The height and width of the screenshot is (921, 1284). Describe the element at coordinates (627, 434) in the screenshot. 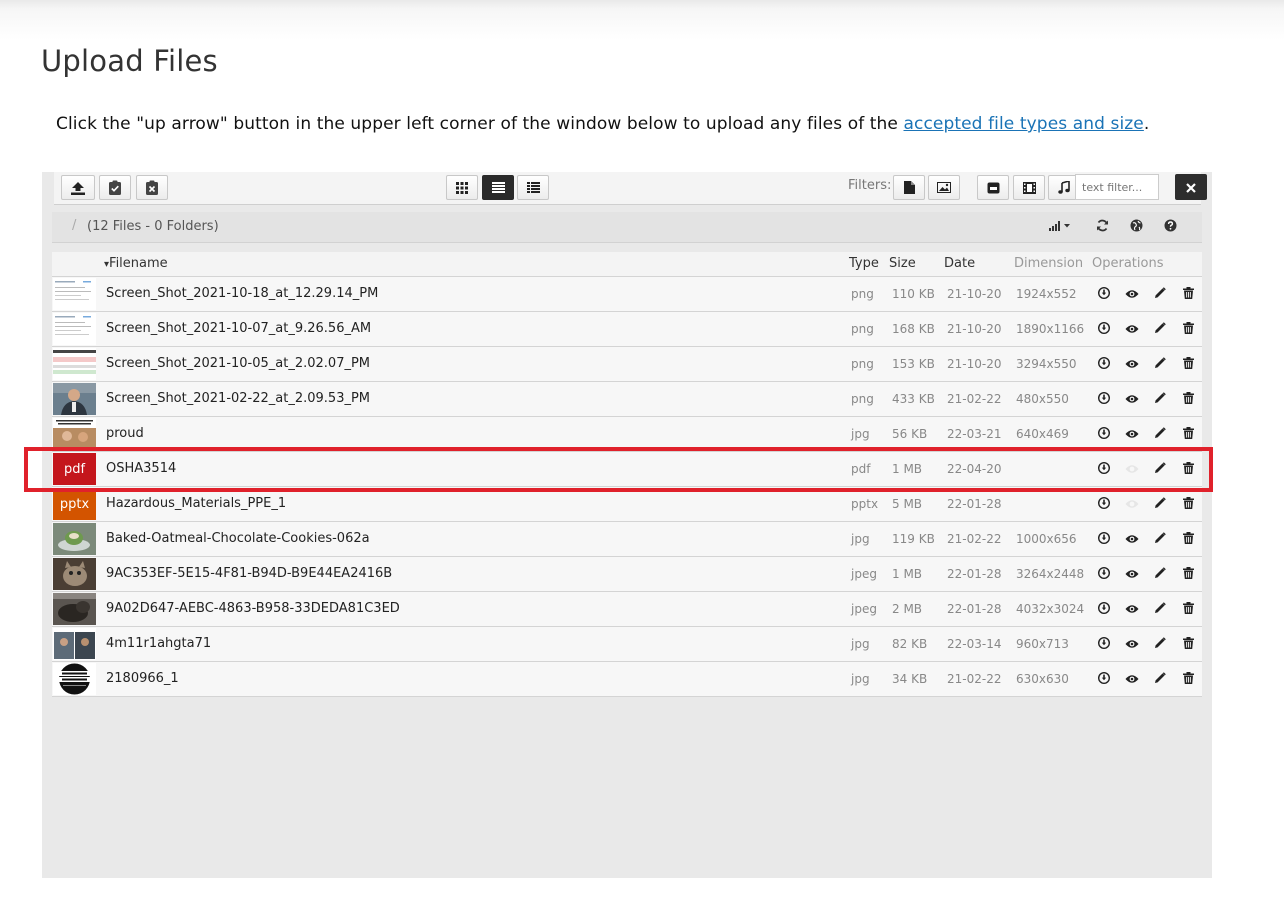

I see `table-row: proud jpg 56 KB 22-03-21 640x469` at that location.